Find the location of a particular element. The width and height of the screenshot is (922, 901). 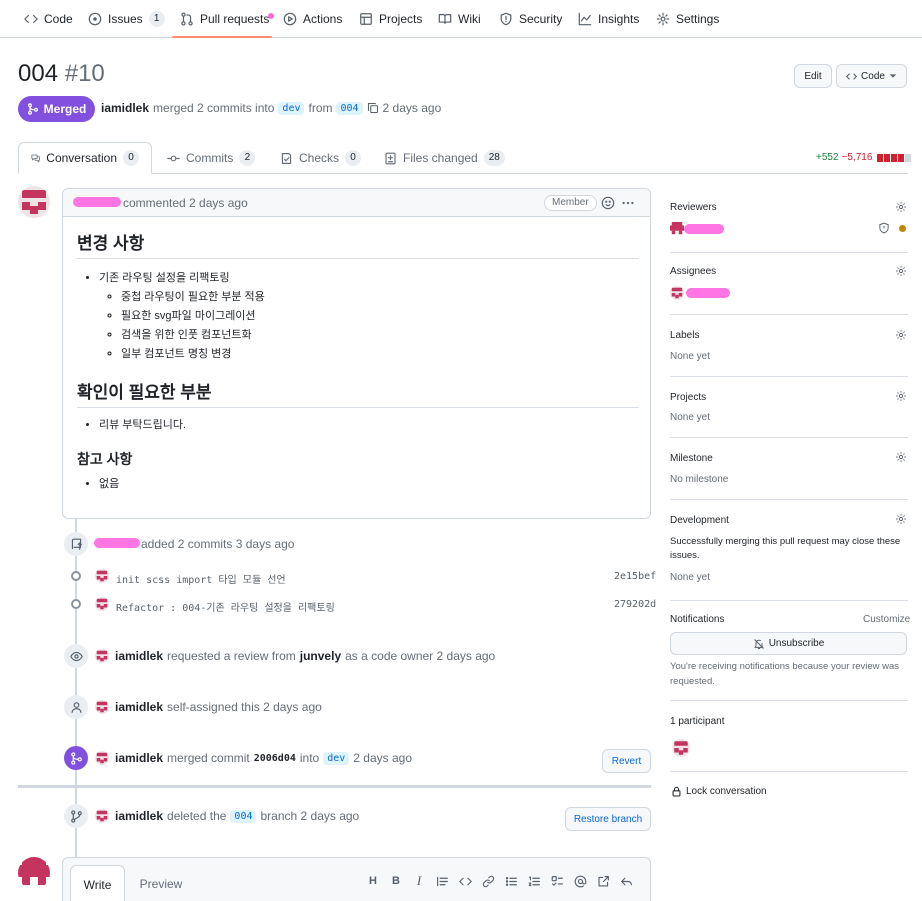

nav-code: Code is located at coordinates (48, 19).